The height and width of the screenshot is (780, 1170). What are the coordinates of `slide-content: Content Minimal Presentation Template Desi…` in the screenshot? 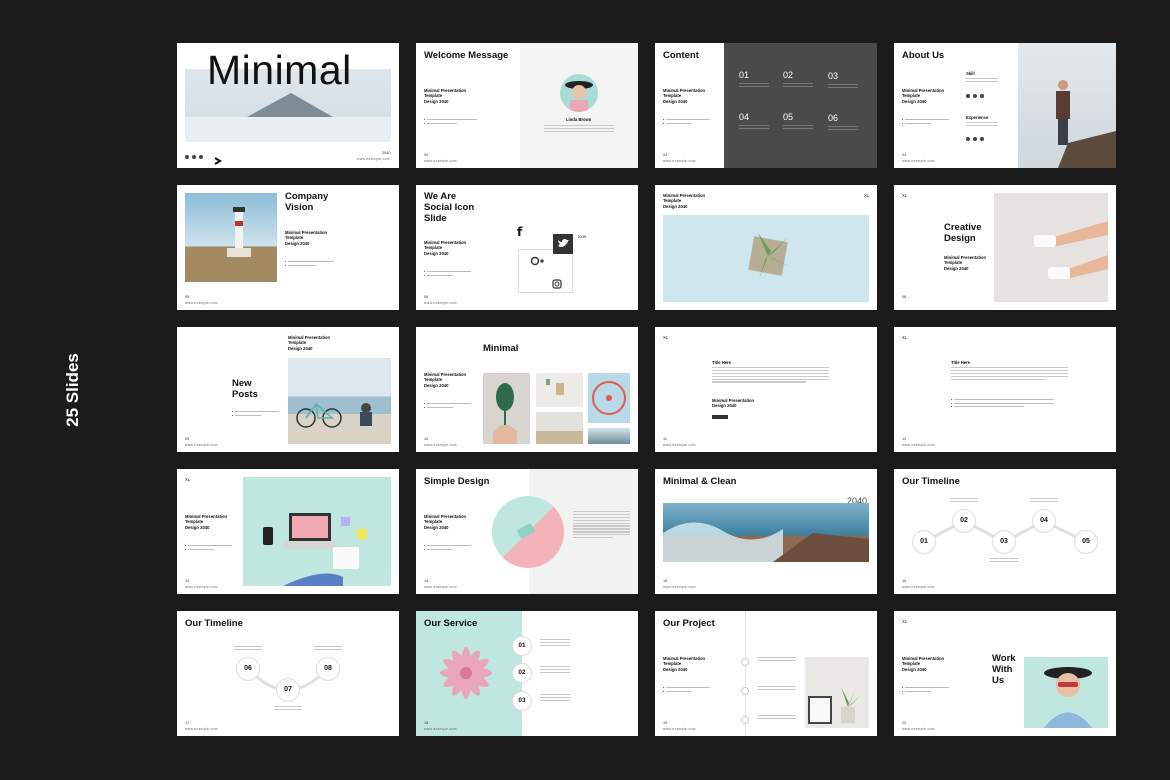 It's located at (766, 105).